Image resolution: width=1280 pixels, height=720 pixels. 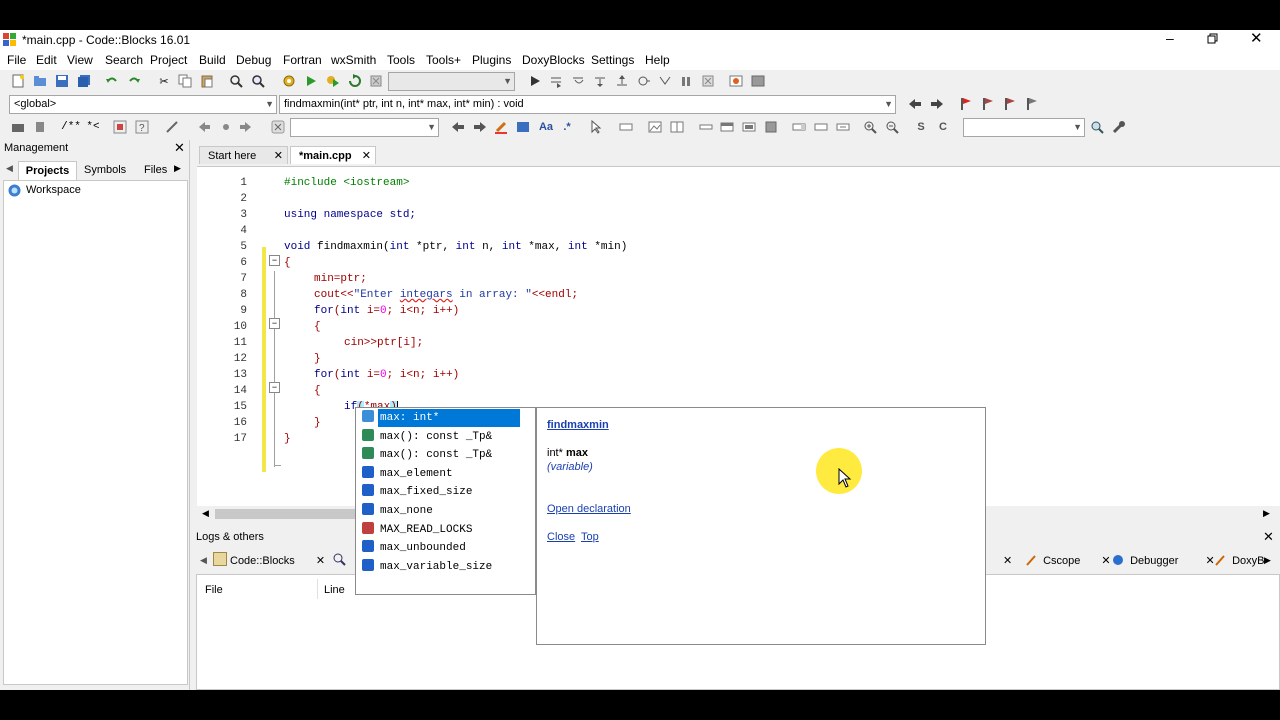 What do you see at coordinates (578, 425) in the screenshot?
I see `doc-title-link: findmaxmin` at bounding box center [578, 425].